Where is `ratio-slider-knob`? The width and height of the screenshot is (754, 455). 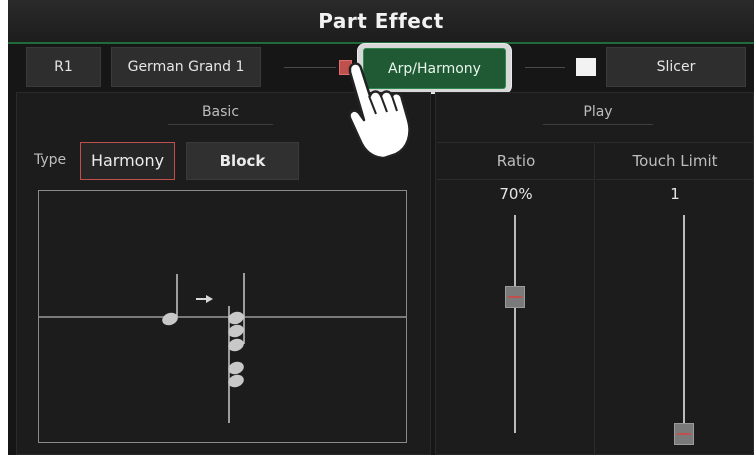 ratio-slider-knob is located at coordinates (515, 297).